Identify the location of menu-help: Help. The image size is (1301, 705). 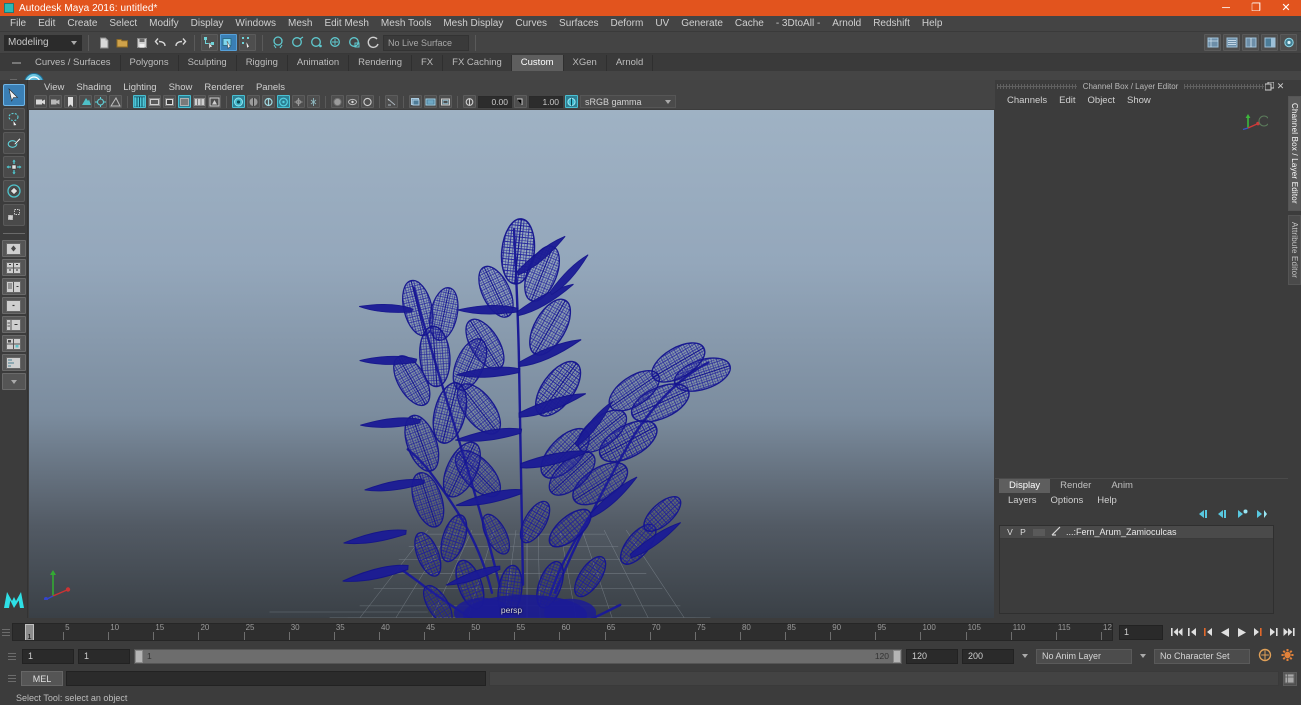
(932, 24).